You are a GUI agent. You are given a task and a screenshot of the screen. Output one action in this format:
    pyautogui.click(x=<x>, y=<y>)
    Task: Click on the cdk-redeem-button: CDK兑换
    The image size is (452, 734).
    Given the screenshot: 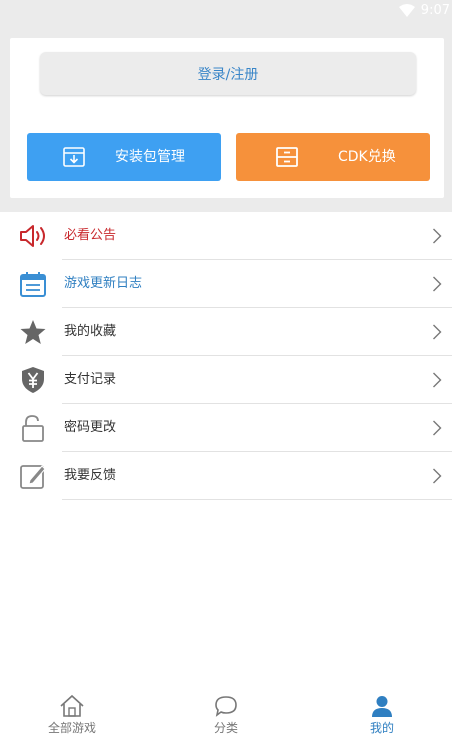 What is the action you would take?
    pyautogui.click(x=333, y=157)
    